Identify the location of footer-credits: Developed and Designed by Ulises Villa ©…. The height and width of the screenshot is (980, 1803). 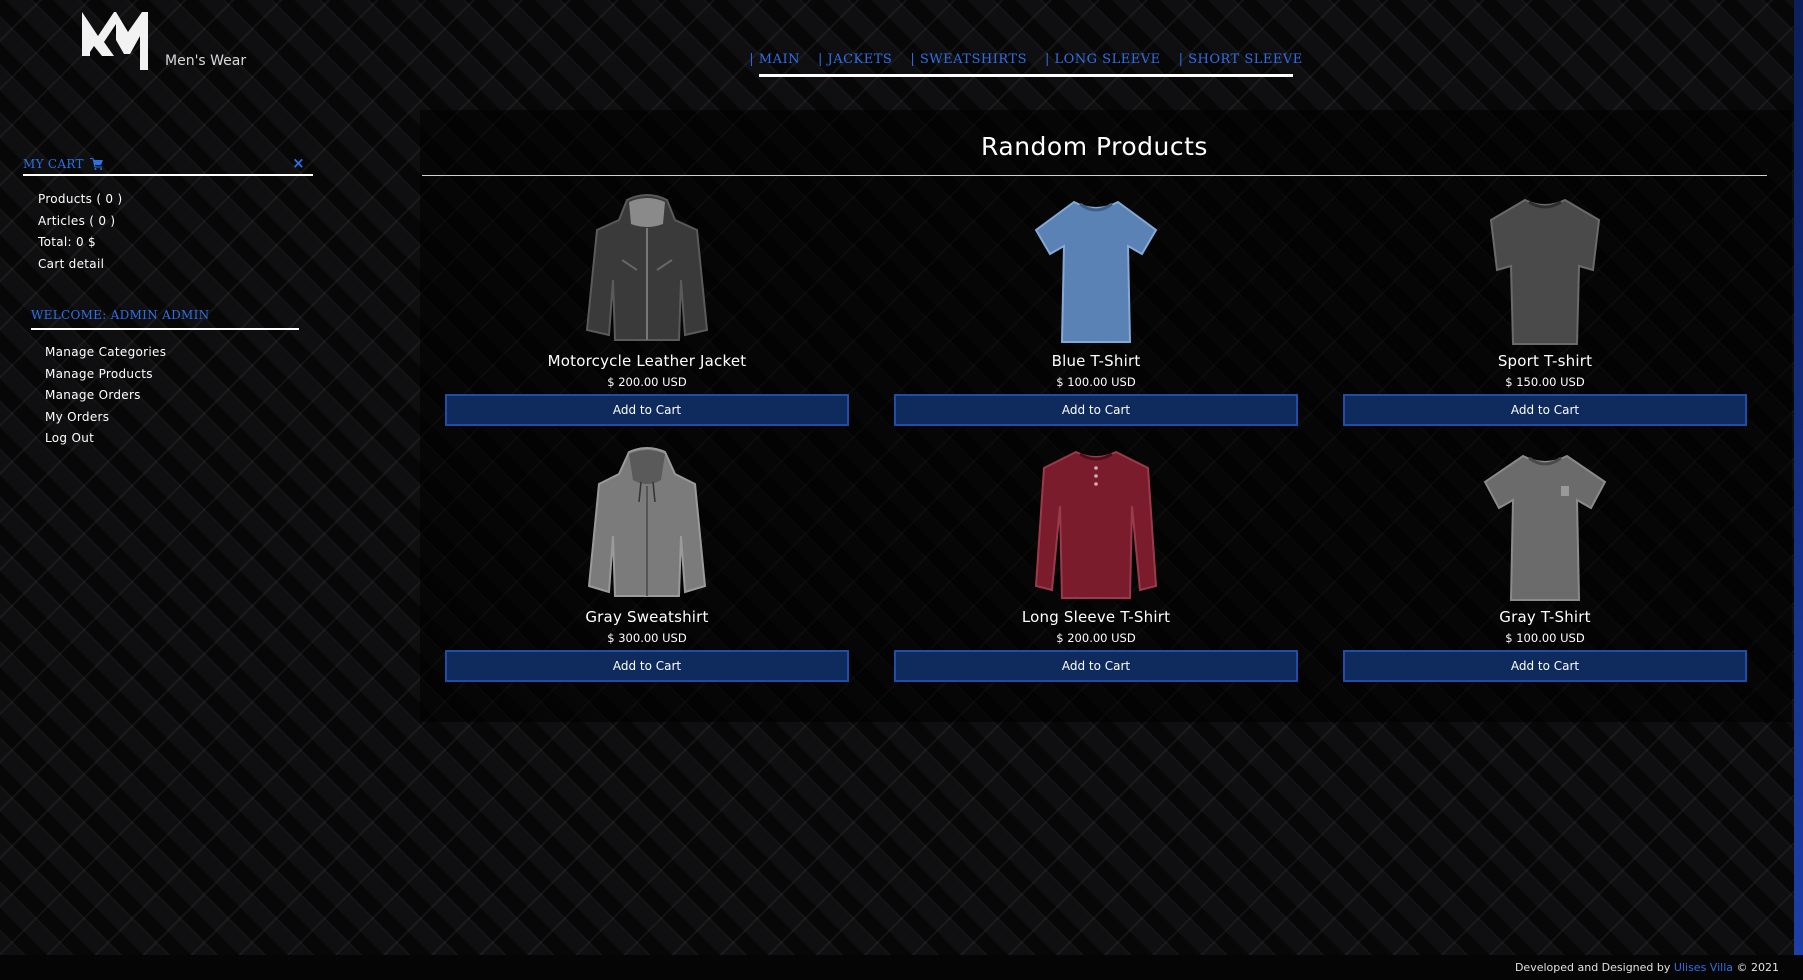
(1647, 967).